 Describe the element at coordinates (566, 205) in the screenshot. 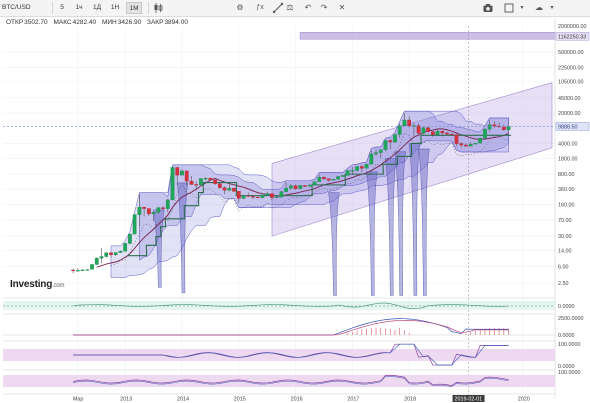

I see `price-axis-label: 160.00` at that location.